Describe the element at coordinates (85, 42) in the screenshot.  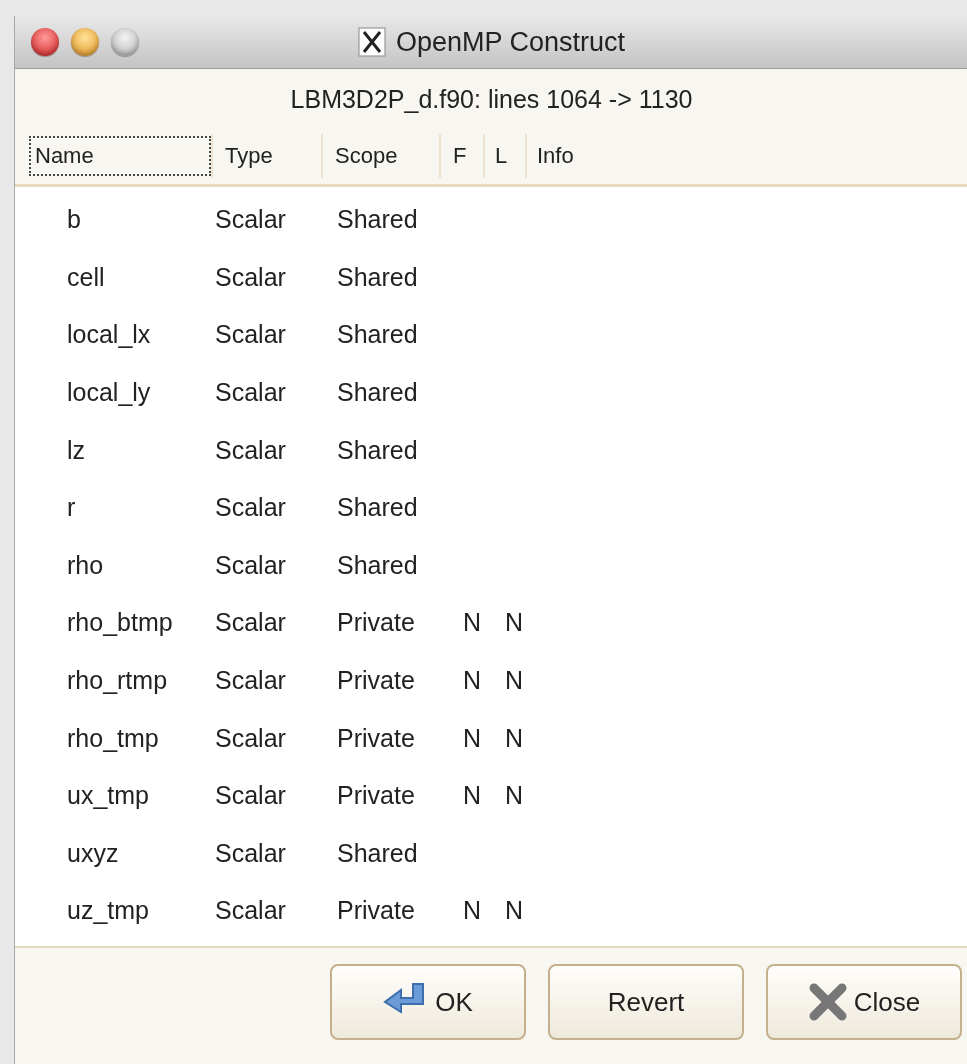
I see `minimize-window-button` at that location.